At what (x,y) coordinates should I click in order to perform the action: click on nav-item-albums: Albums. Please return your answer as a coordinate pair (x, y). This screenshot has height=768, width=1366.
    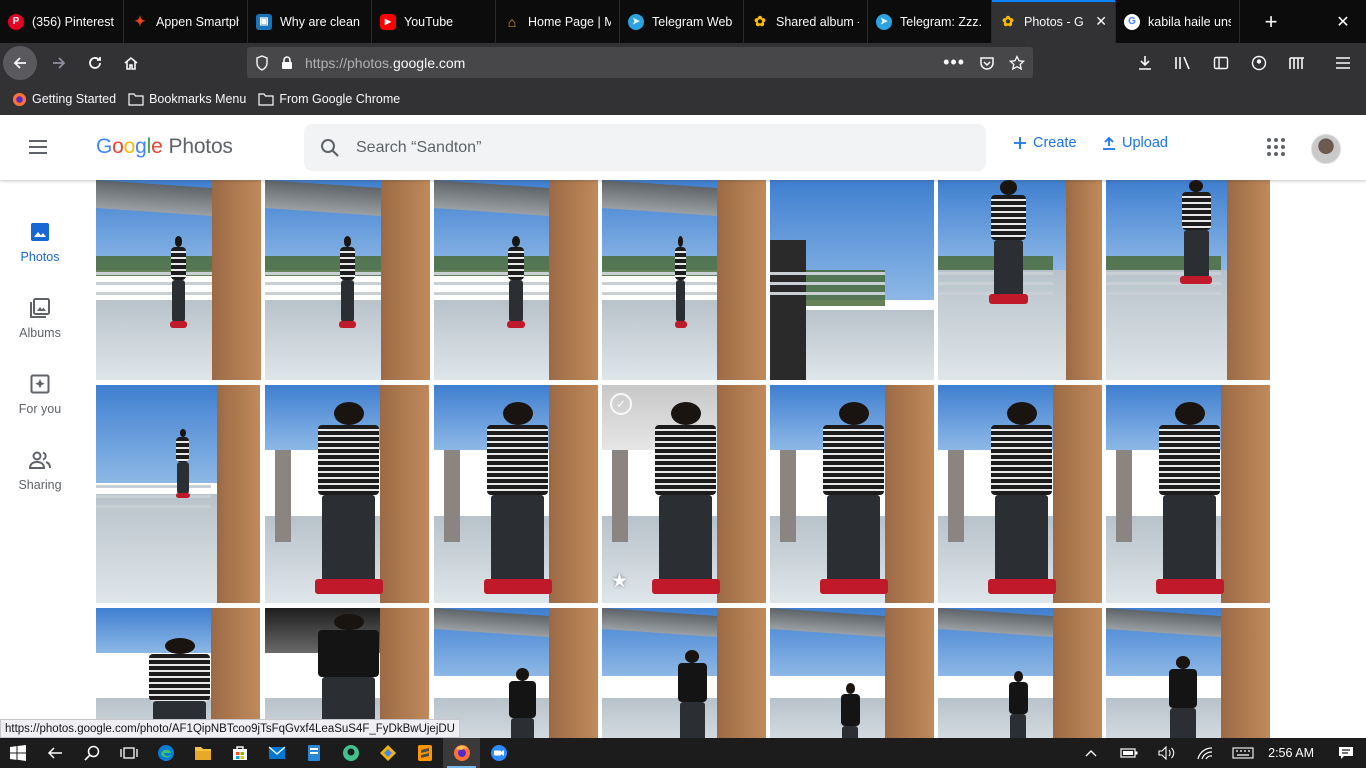
    Looking at the image, I should click on (40, 318).